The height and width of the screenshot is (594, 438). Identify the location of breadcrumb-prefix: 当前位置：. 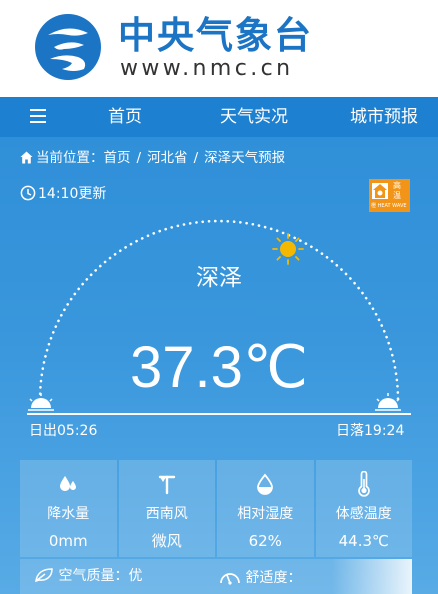
(70, 158).